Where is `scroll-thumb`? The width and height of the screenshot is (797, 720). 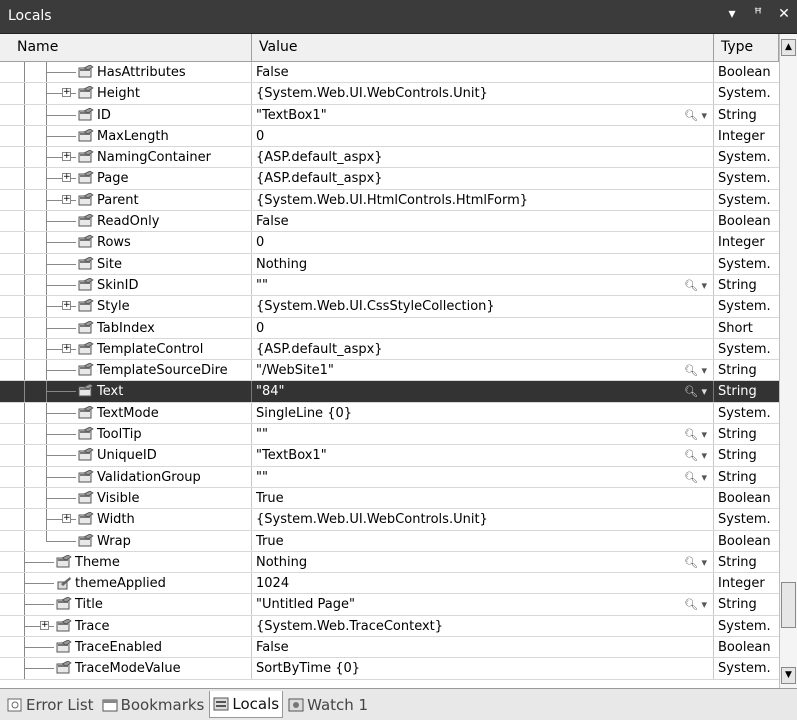
scroll-thumb is located at coordinates (788, 605).